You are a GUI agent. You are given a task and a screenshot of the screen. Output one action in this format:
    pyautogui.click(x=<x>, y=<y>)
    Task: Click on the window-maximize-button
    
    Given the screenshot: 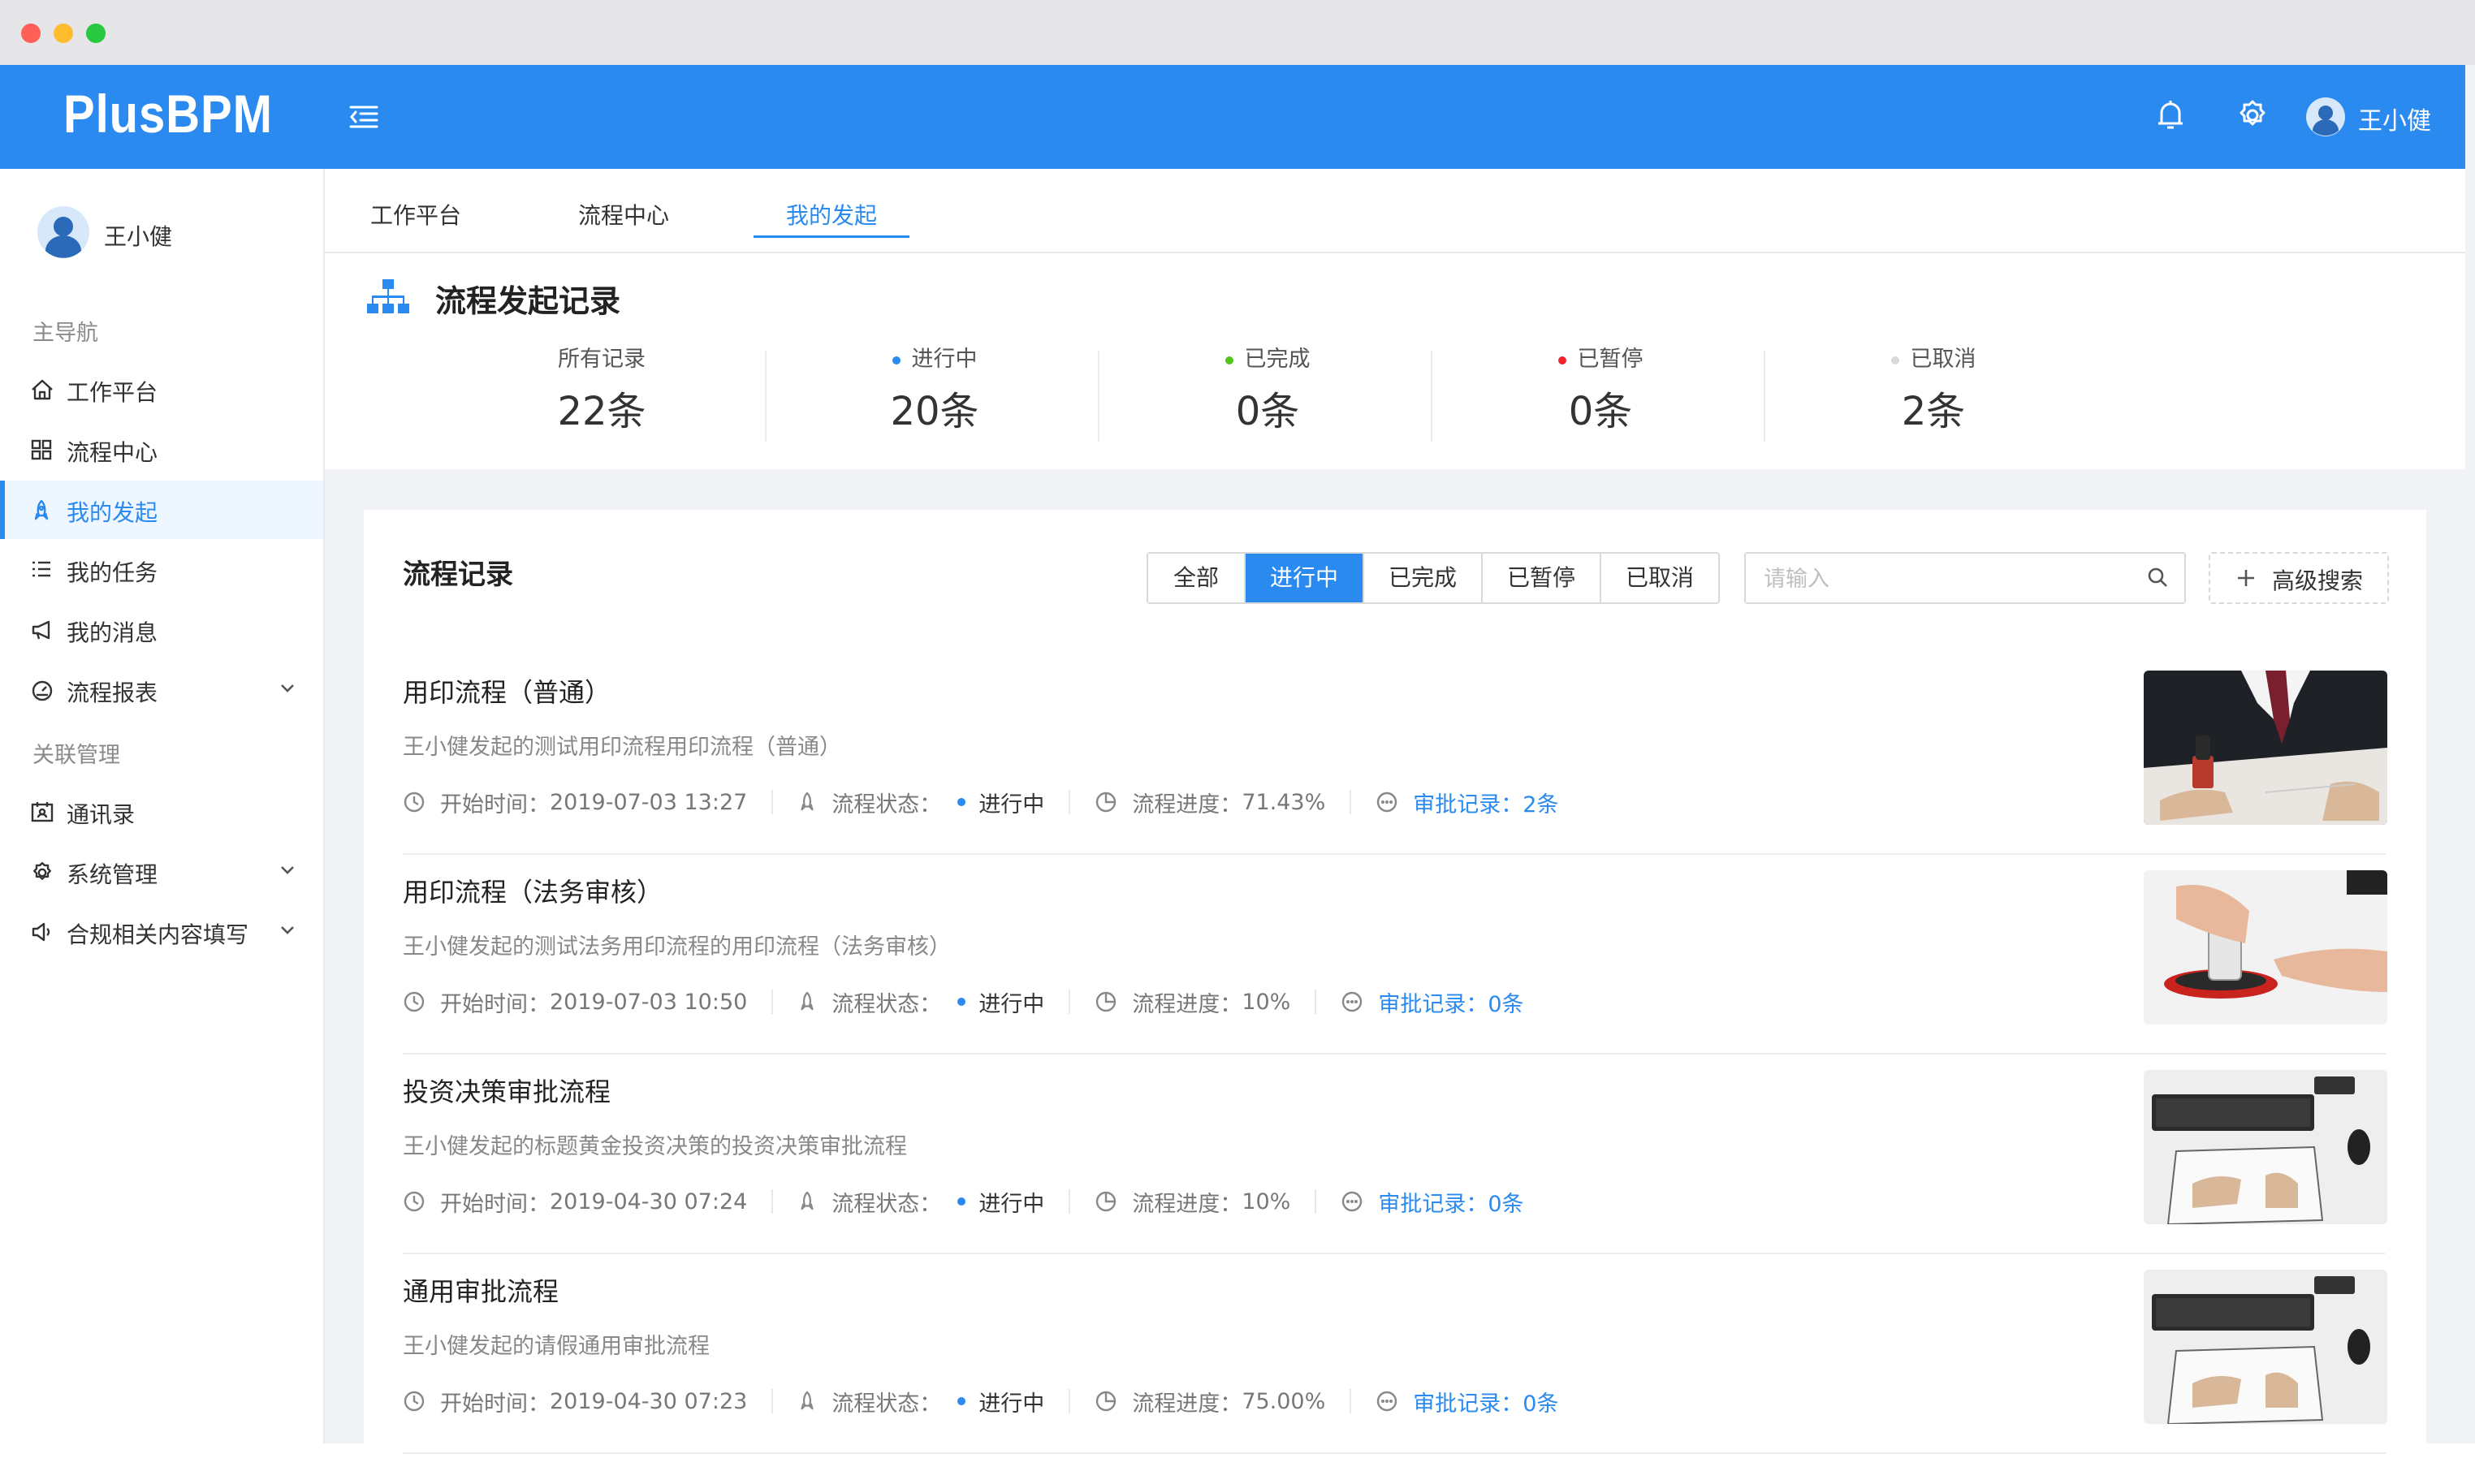 What is the action you would take?
    pyautogui.click(x=96, y=33)
    